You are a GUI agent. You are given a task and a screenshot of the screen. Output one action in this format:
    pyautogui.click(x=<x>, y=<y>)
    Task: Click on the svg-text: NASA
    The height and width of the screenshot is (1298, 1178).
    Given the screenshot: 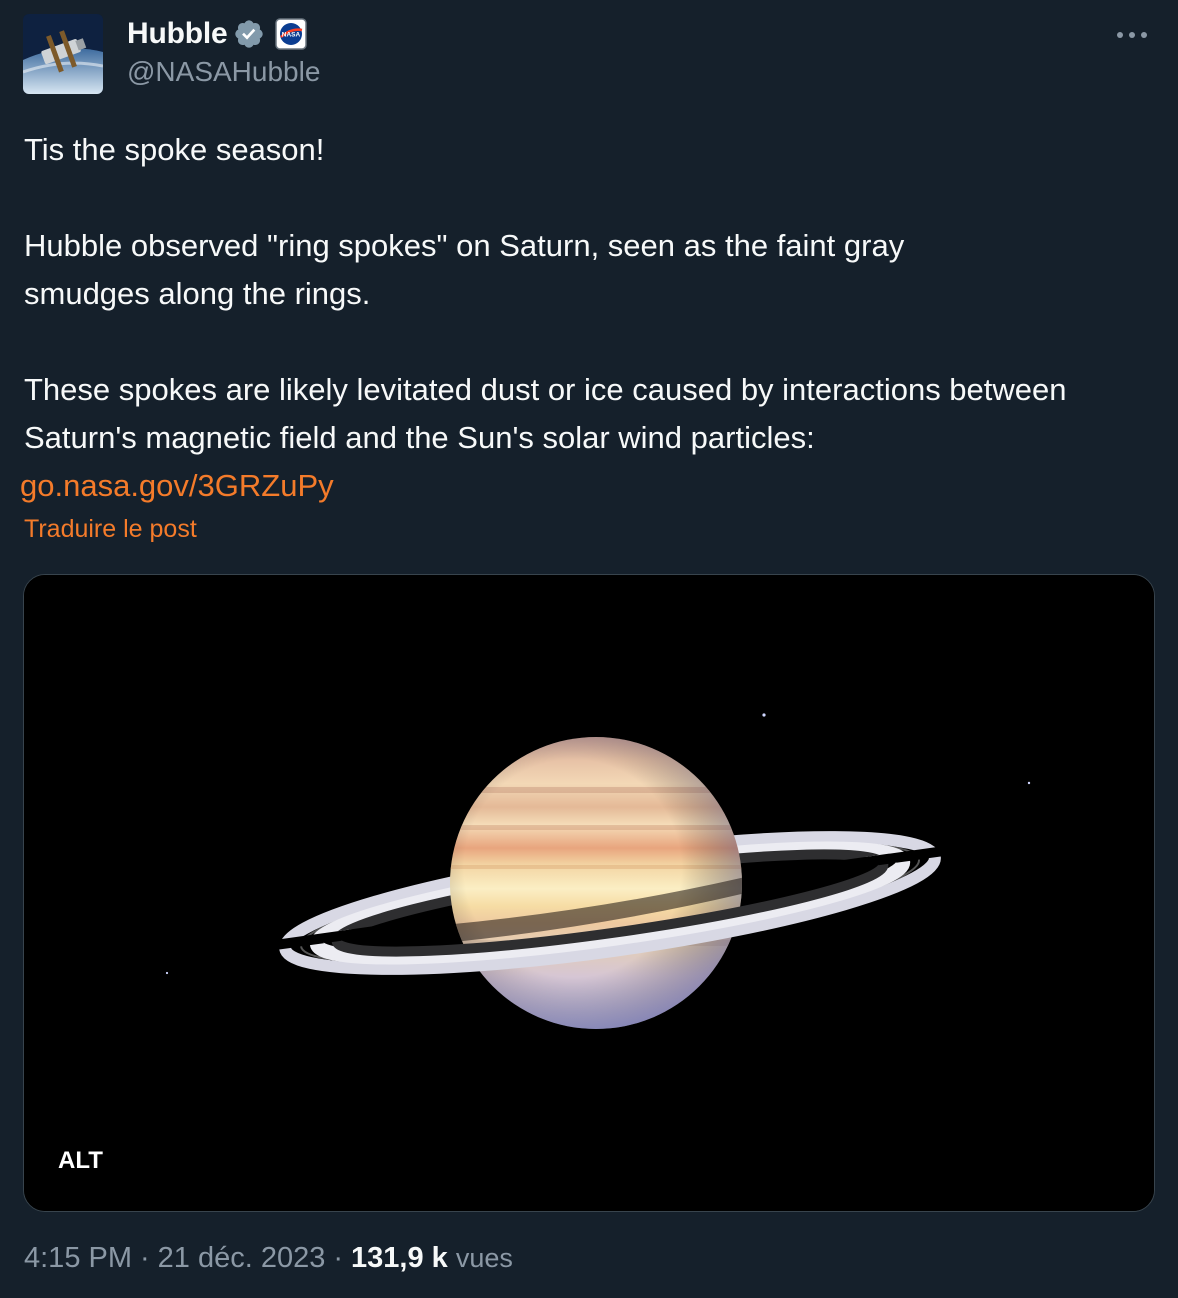 What is the action you would take?
    pyautogui.click(x=291, y=35)
    